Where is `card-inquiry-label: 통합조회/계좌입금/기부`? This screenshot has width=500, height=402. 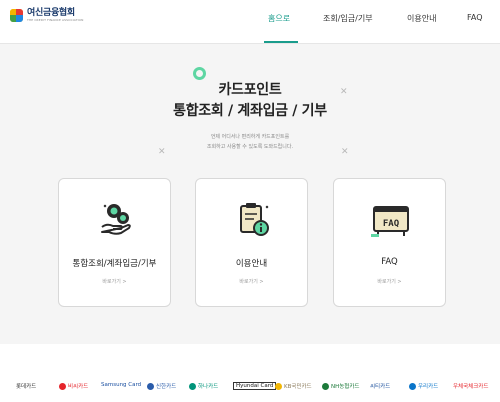 card-inquiry-label: 통합조회/계좌입금/기부 is located at coordinates (114, 264).